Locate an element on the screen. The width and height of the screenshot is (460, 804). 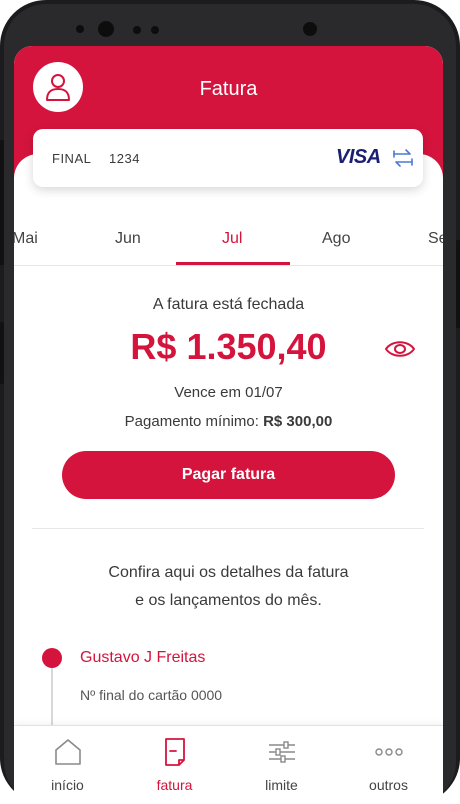
pay-invoice-button: Pagar fatura is located at coordinates (228, 475).